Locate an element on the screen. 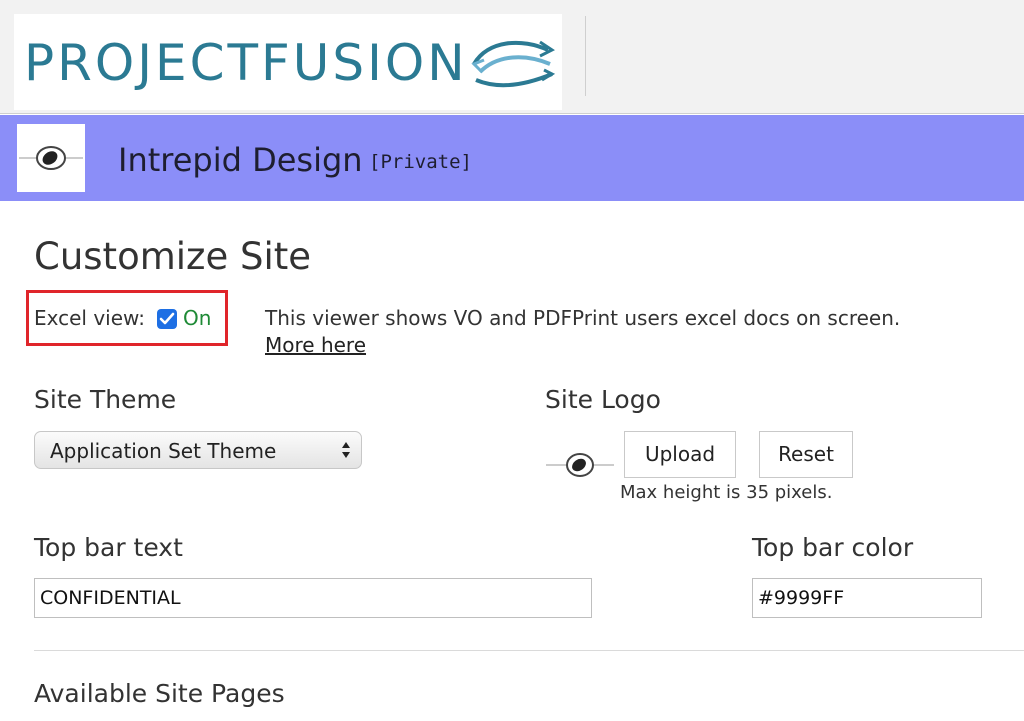 This screenshot has width=1024, height=721. excel-view-checkbox is located at coordinates (167, 319).